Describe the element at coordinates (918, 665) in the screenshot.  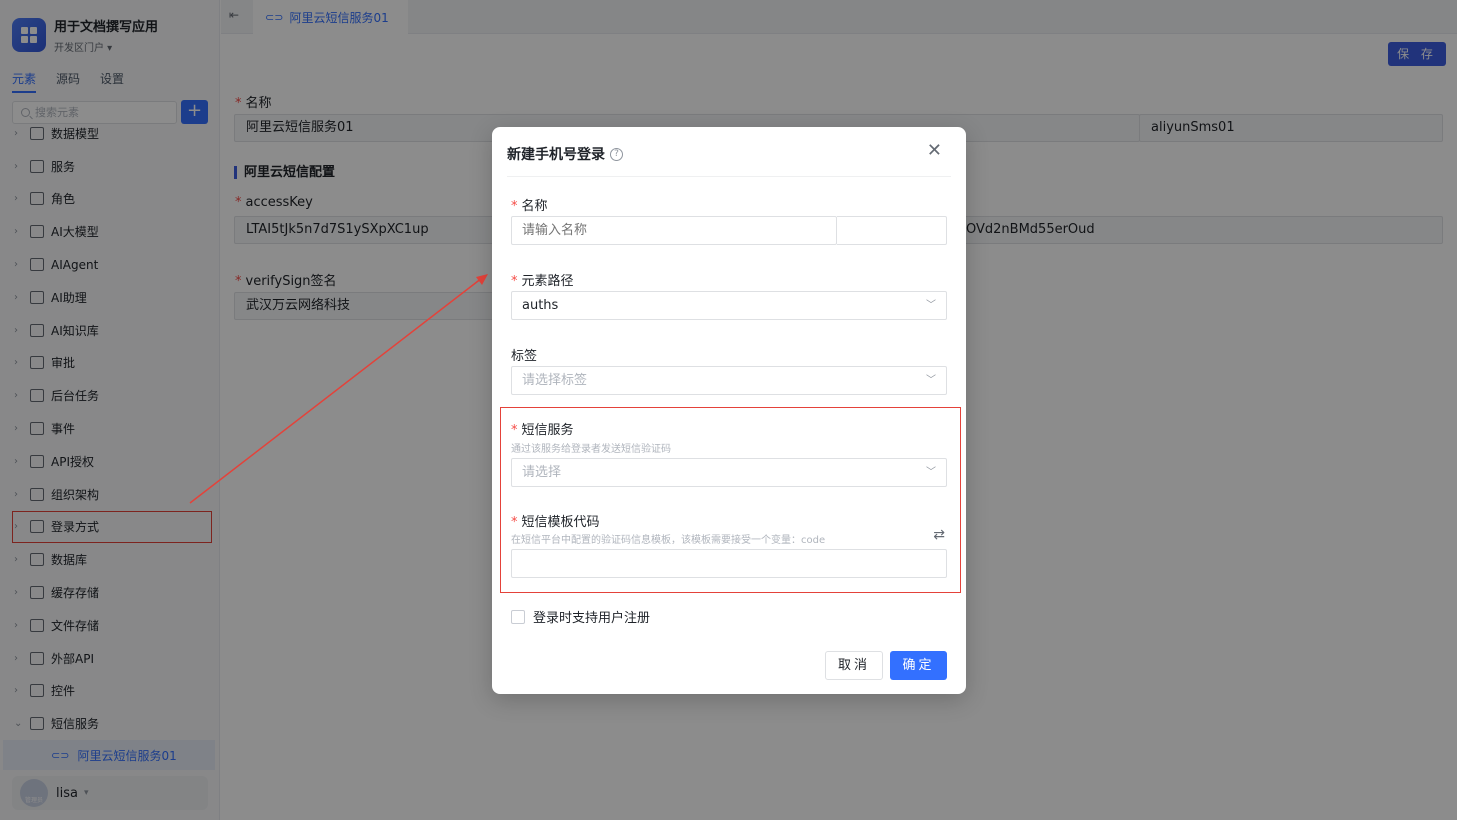
I see `confirm-button: 确定` at that location.